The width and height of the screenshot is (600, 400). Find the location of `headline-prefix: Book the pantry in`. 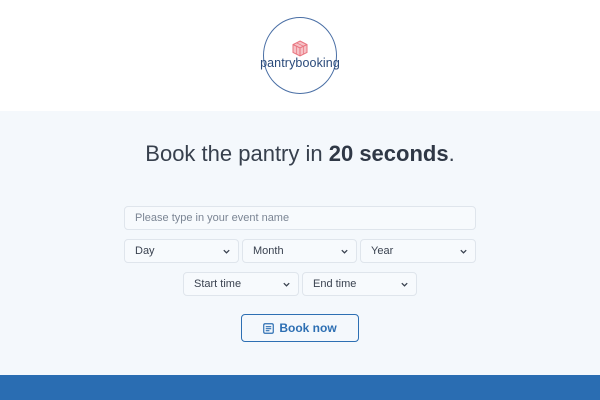

headline-prefix: Book the pantry in is located at coordinates (237, 153).